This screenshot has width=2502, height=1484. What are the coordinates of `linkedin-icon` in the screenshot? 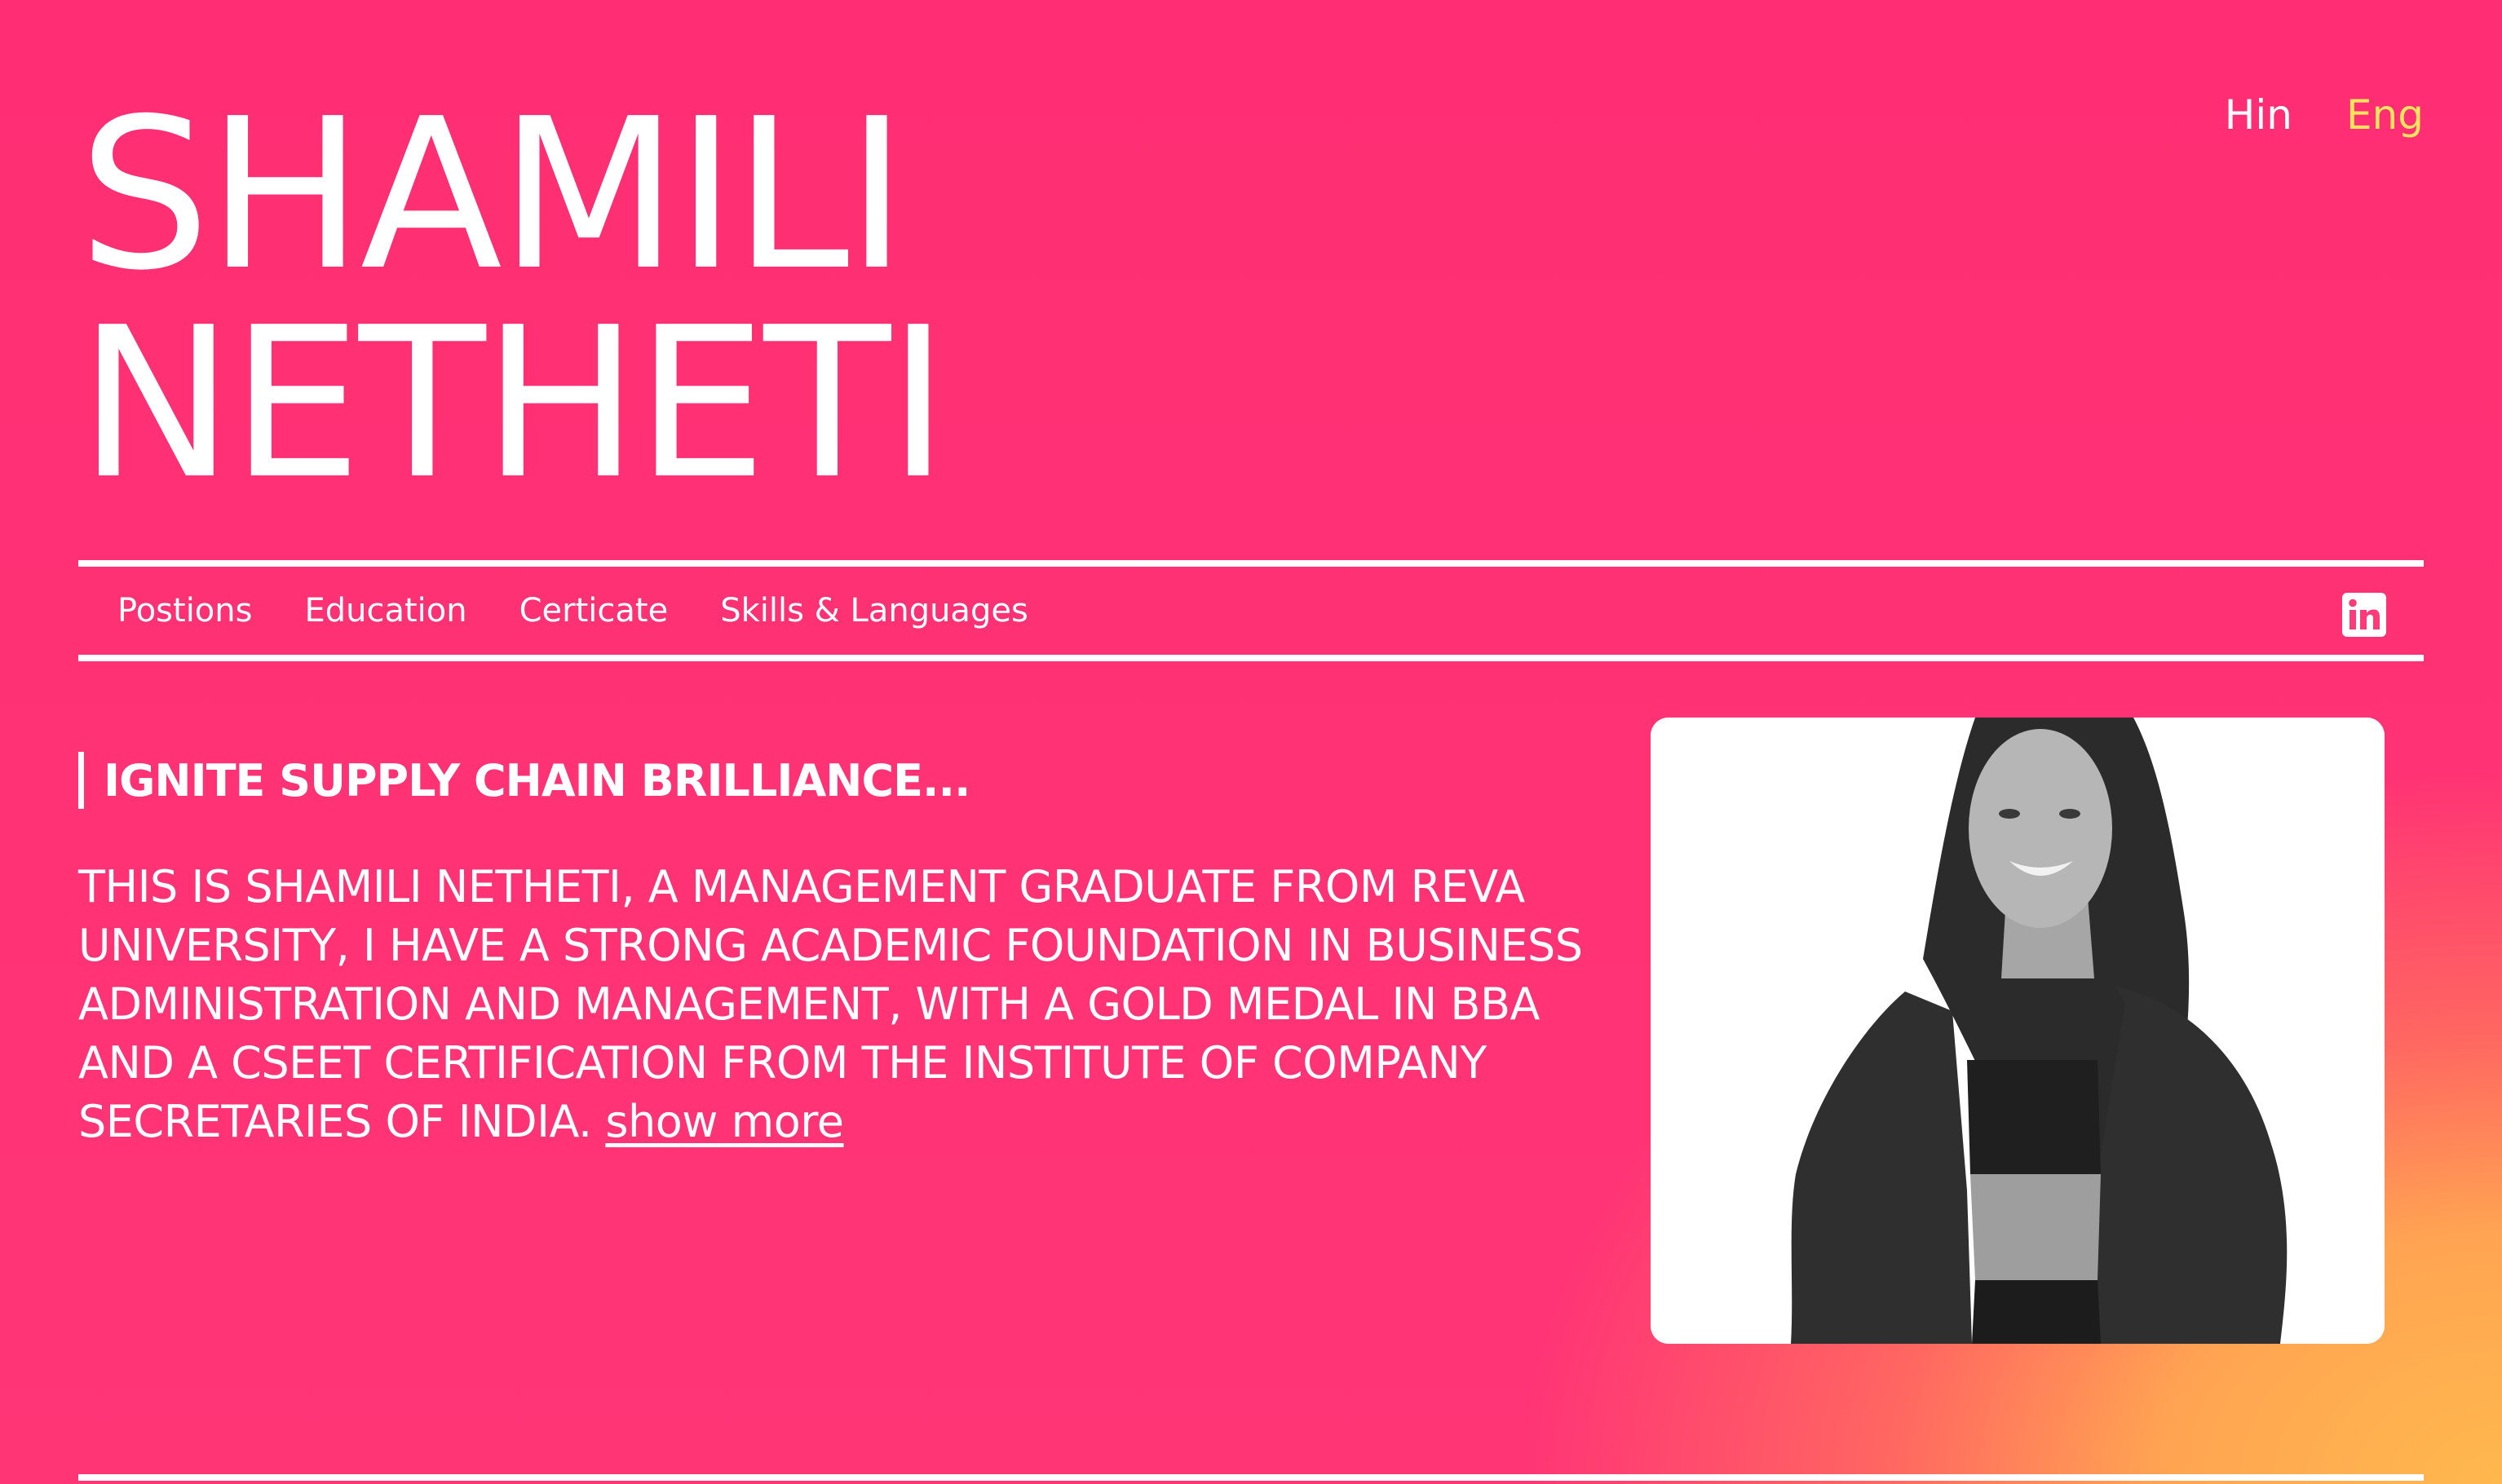 It's located at (2364, 615).